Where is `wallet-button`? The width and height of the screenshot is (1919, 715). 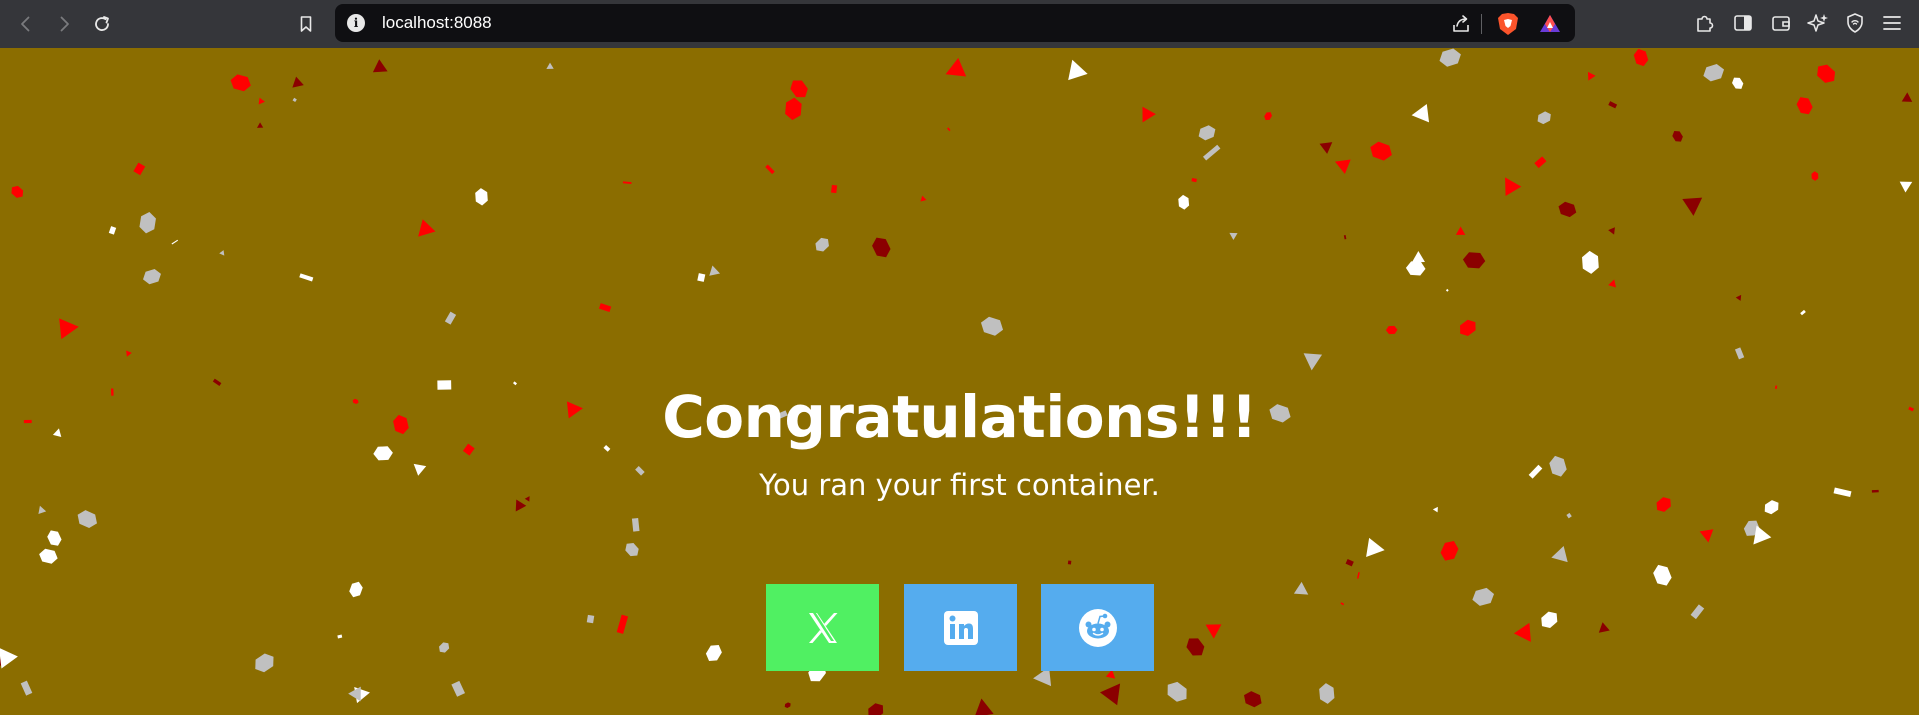
wallet-button is located at coordinates (1781, 23).